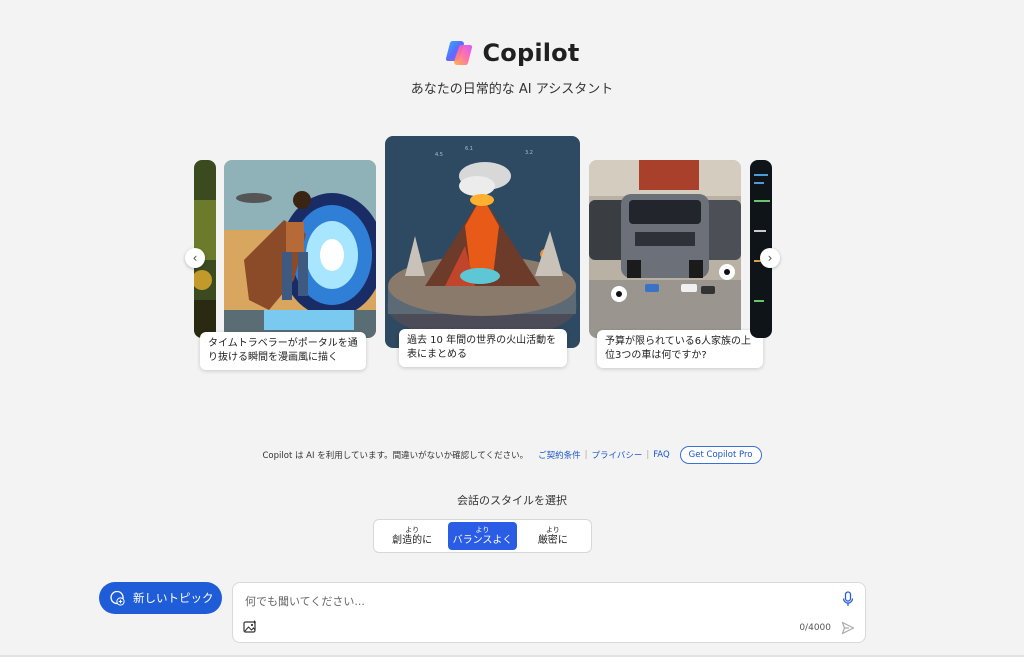 This screenshot has height=657, width=1024. I want to click on comic-time-traveler-image, so click(300, 249).